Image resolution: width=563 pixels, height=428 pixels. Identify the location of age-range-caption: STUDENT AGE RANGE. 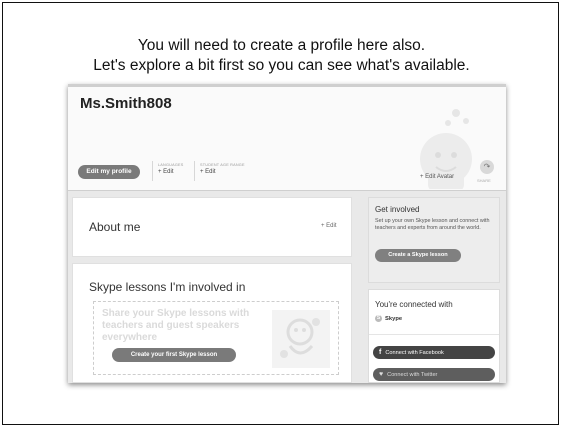
(222, 165).